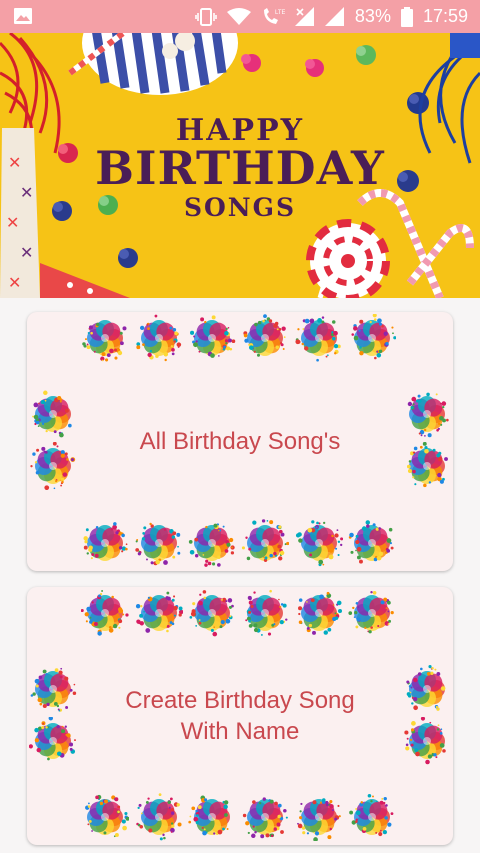  What do you see at coordinates (445, 16) in the screenshot?
I see `clock: 17:59` at bounding box center [445, 16].